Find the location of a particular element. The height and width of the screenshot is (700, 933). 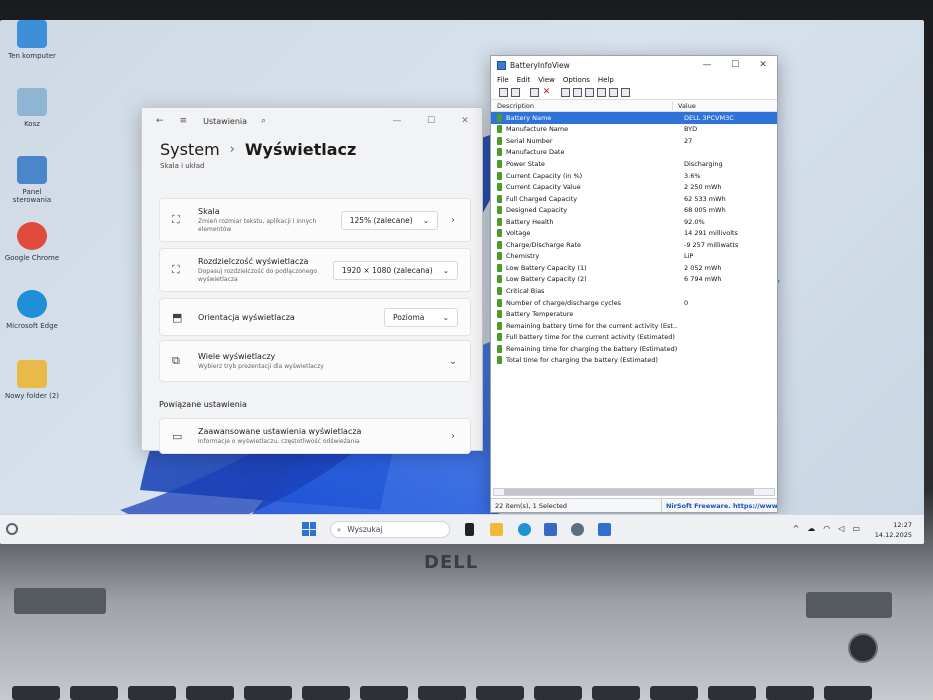

breadcrumb-system: System is located at coordinates (190, 149).